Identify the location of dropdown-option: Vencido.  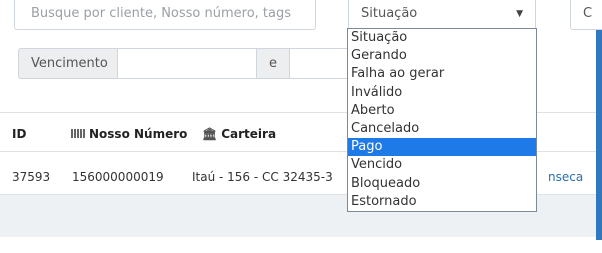
(442, 165).